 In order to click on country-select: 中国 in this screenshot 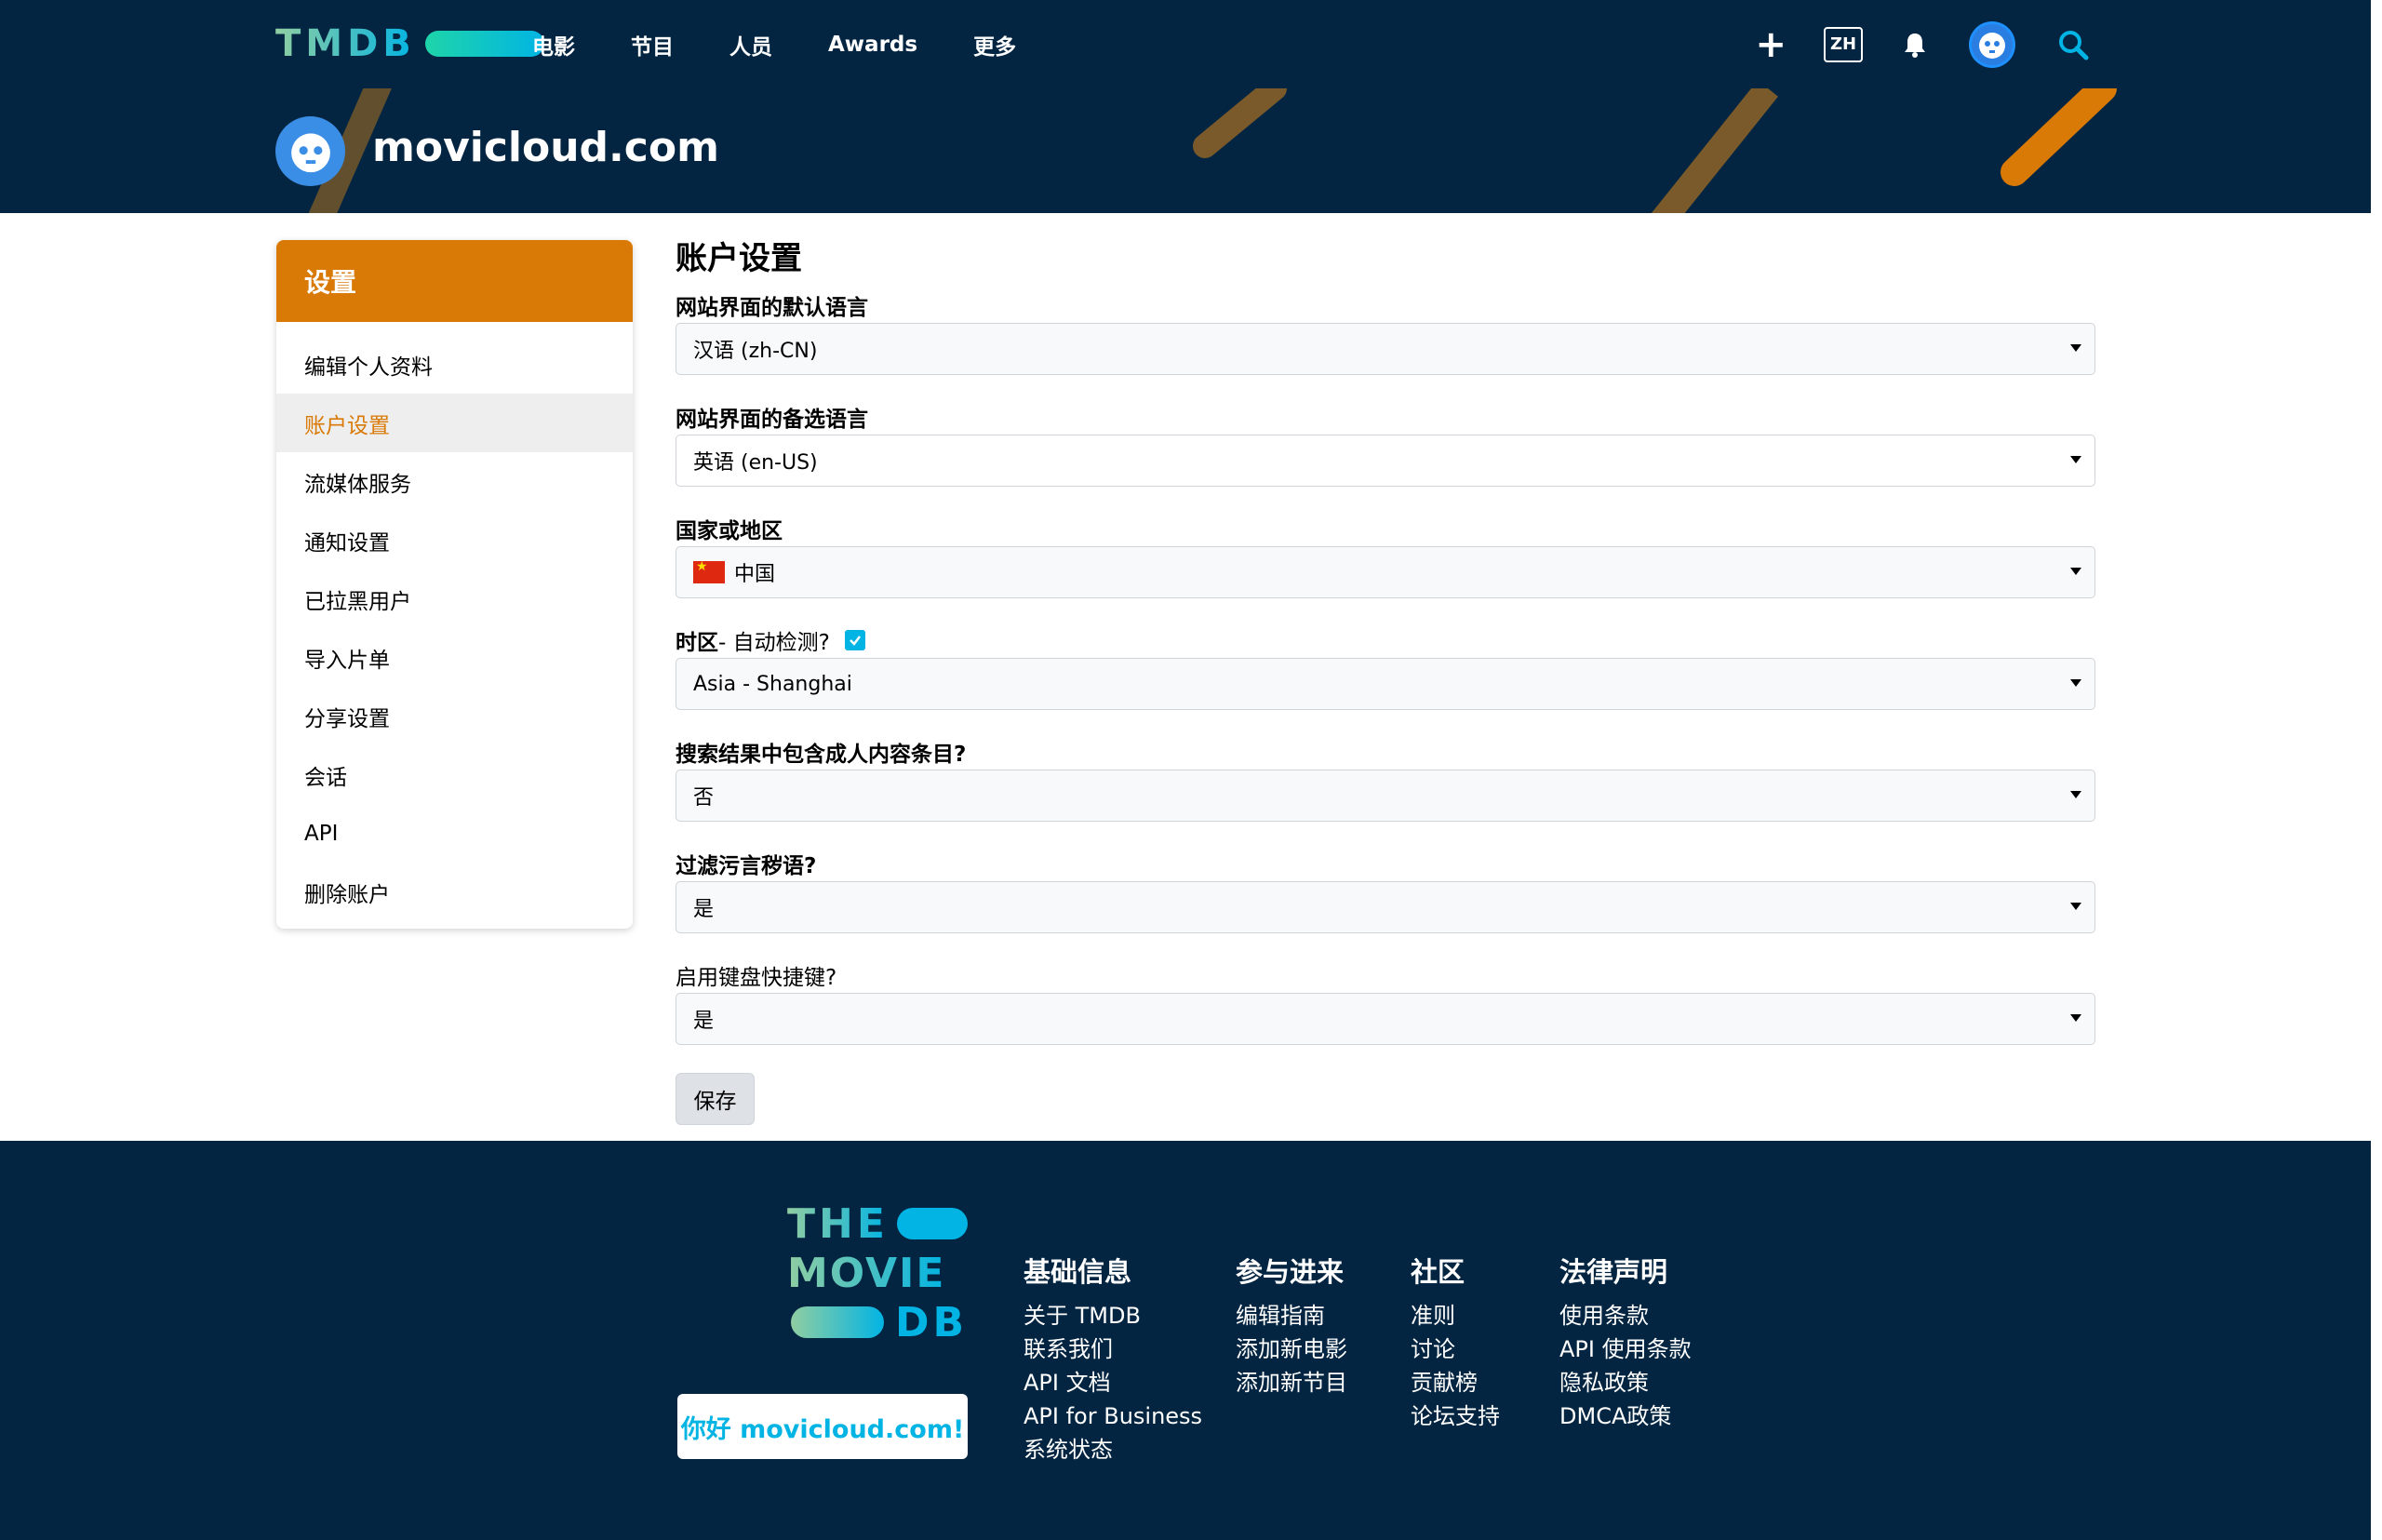, I will do `click(1385, 572)`.